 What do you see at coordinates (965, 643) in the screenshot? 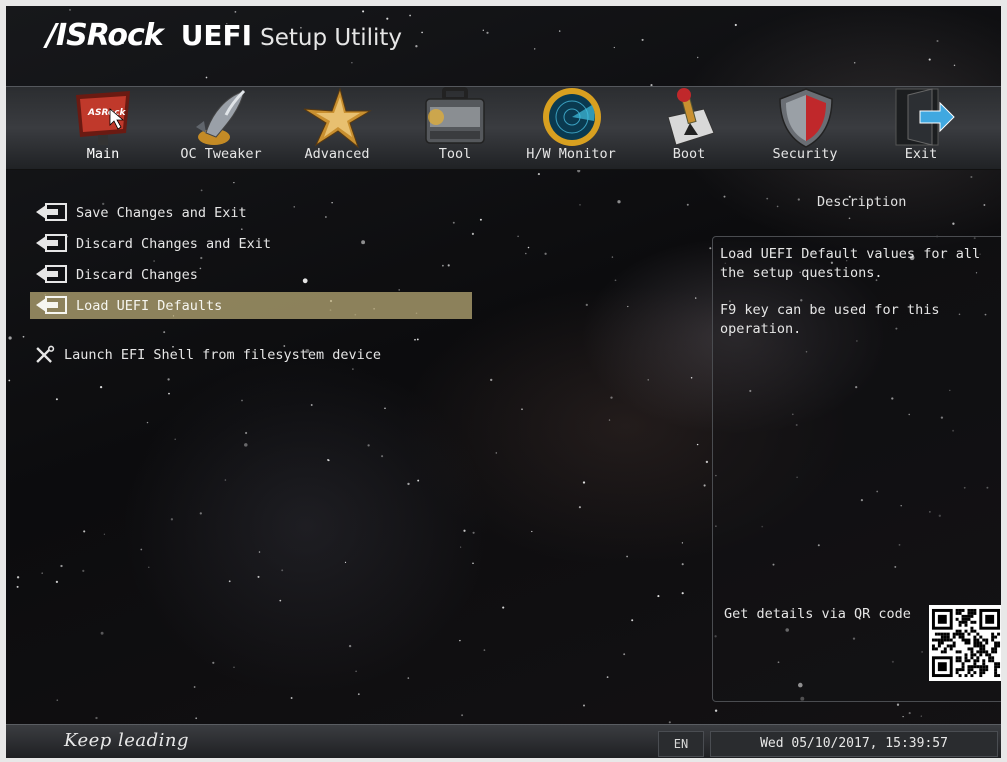
I see `qr-code` at bounding box center [965, 643].